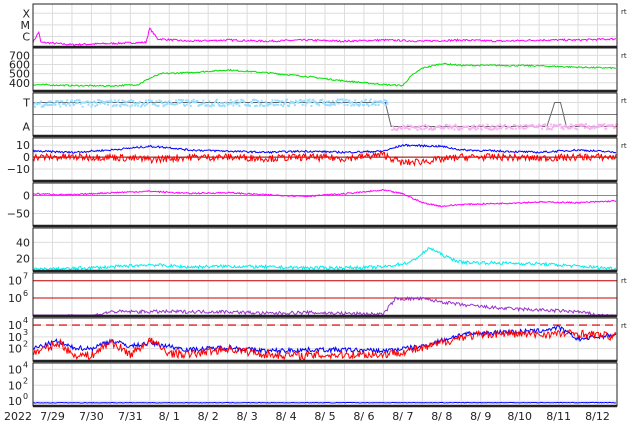  What do you see at coordinates (169, 416) in the screenshot?
I see `x-tick-label: 8/ 1` at bounding box center [169, 416].